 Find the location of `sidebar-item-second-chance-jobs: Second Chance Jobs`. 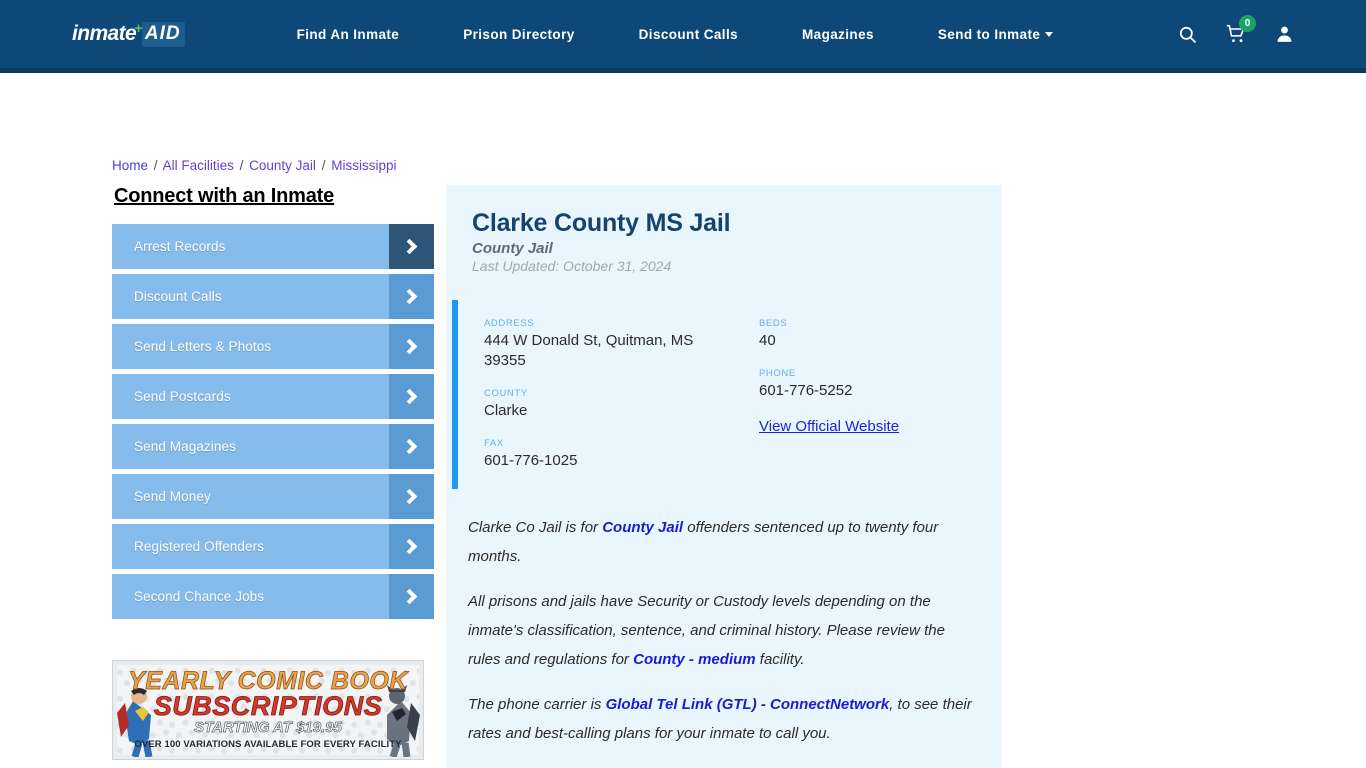

sidebar-item-second-chance-jobs: Second Chance Jobs is located at coordinates (273, 596).